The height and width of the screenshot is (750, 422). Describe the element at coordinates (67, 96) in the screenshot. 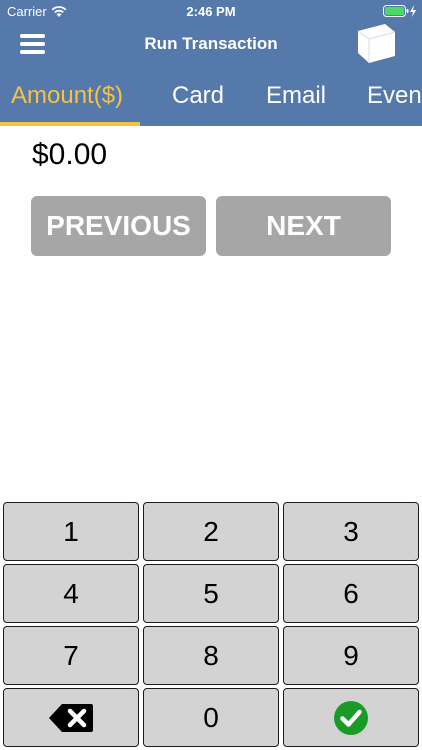

I see `tab-amount: Amount($)` at that location.